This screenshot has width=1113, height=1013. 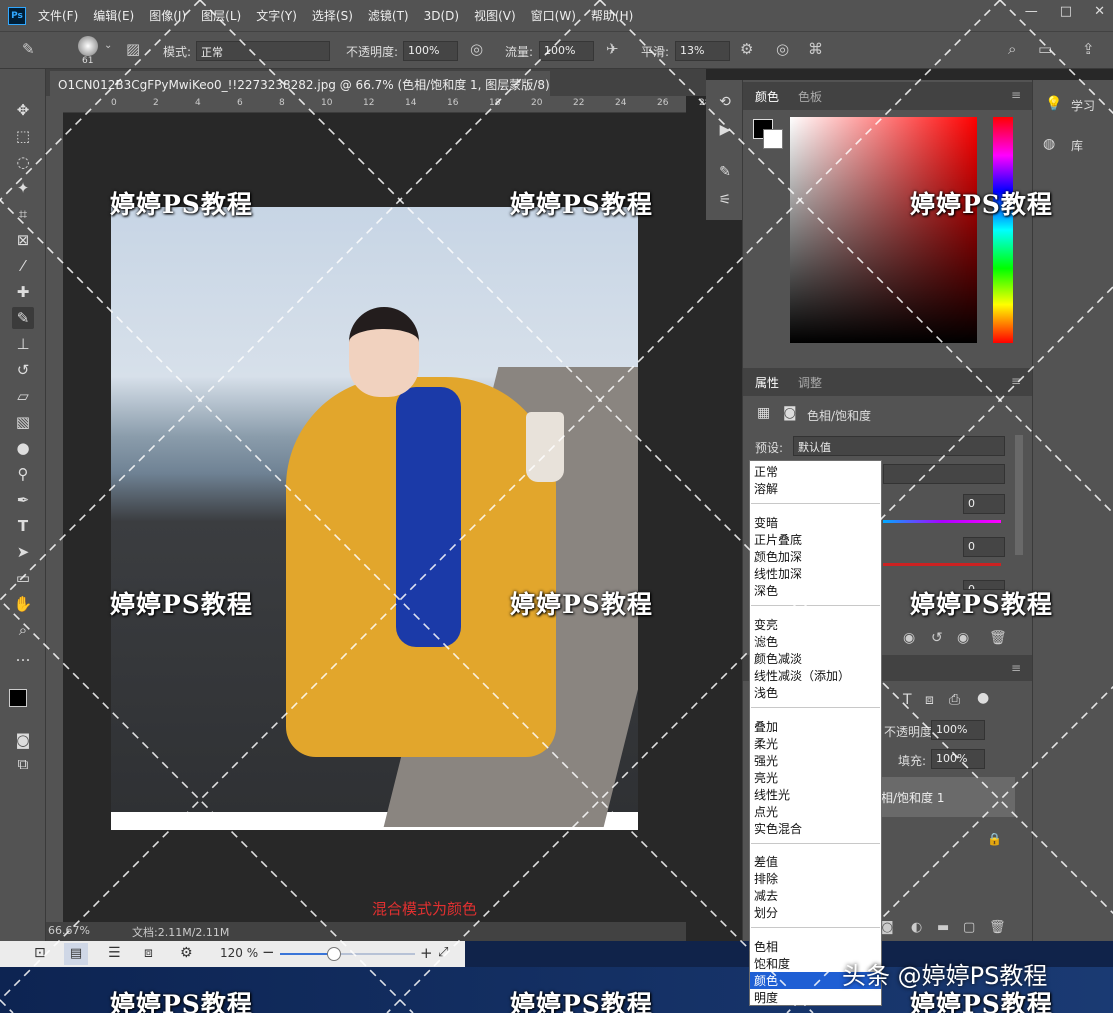 I want to click on background-color-swatch, so click(x=773, y=139).